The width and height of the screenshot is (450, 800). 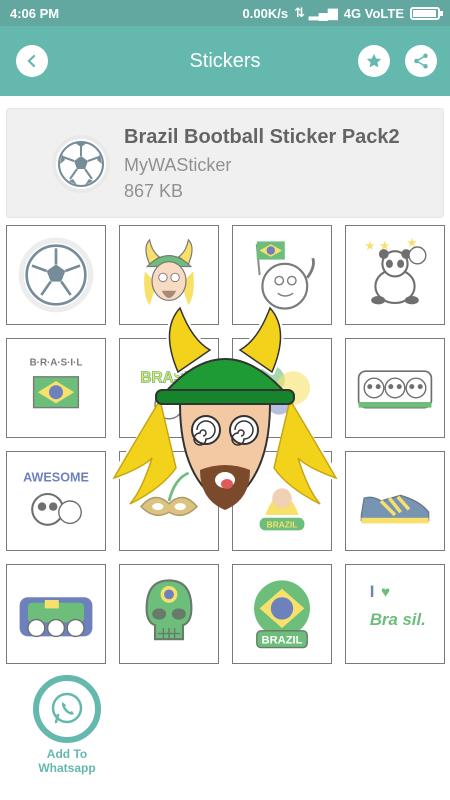 What do you see at coordinates (225, 13) in the screenshot?
I see `status-bar: 4:06 PM 0.00K/s ⇅ ▂▄▆ 4G VoLTE` at bounding box center [225, 13].